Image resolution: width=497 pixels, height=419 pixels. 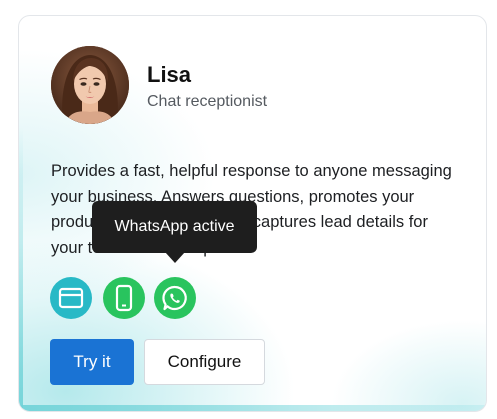 I want to click on woman-portrait-icon, so click(x=90, y=85).